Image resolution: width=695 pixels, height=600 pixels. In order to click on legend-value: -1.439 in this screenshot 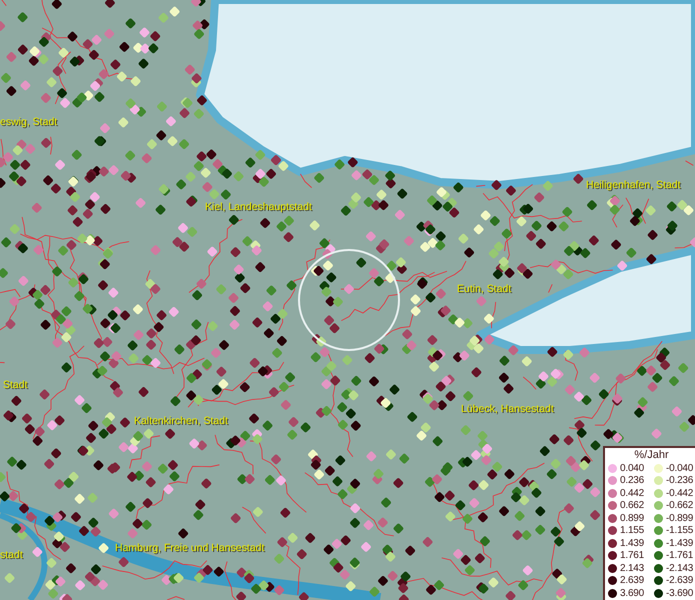, I will do `click(680, 543)`.